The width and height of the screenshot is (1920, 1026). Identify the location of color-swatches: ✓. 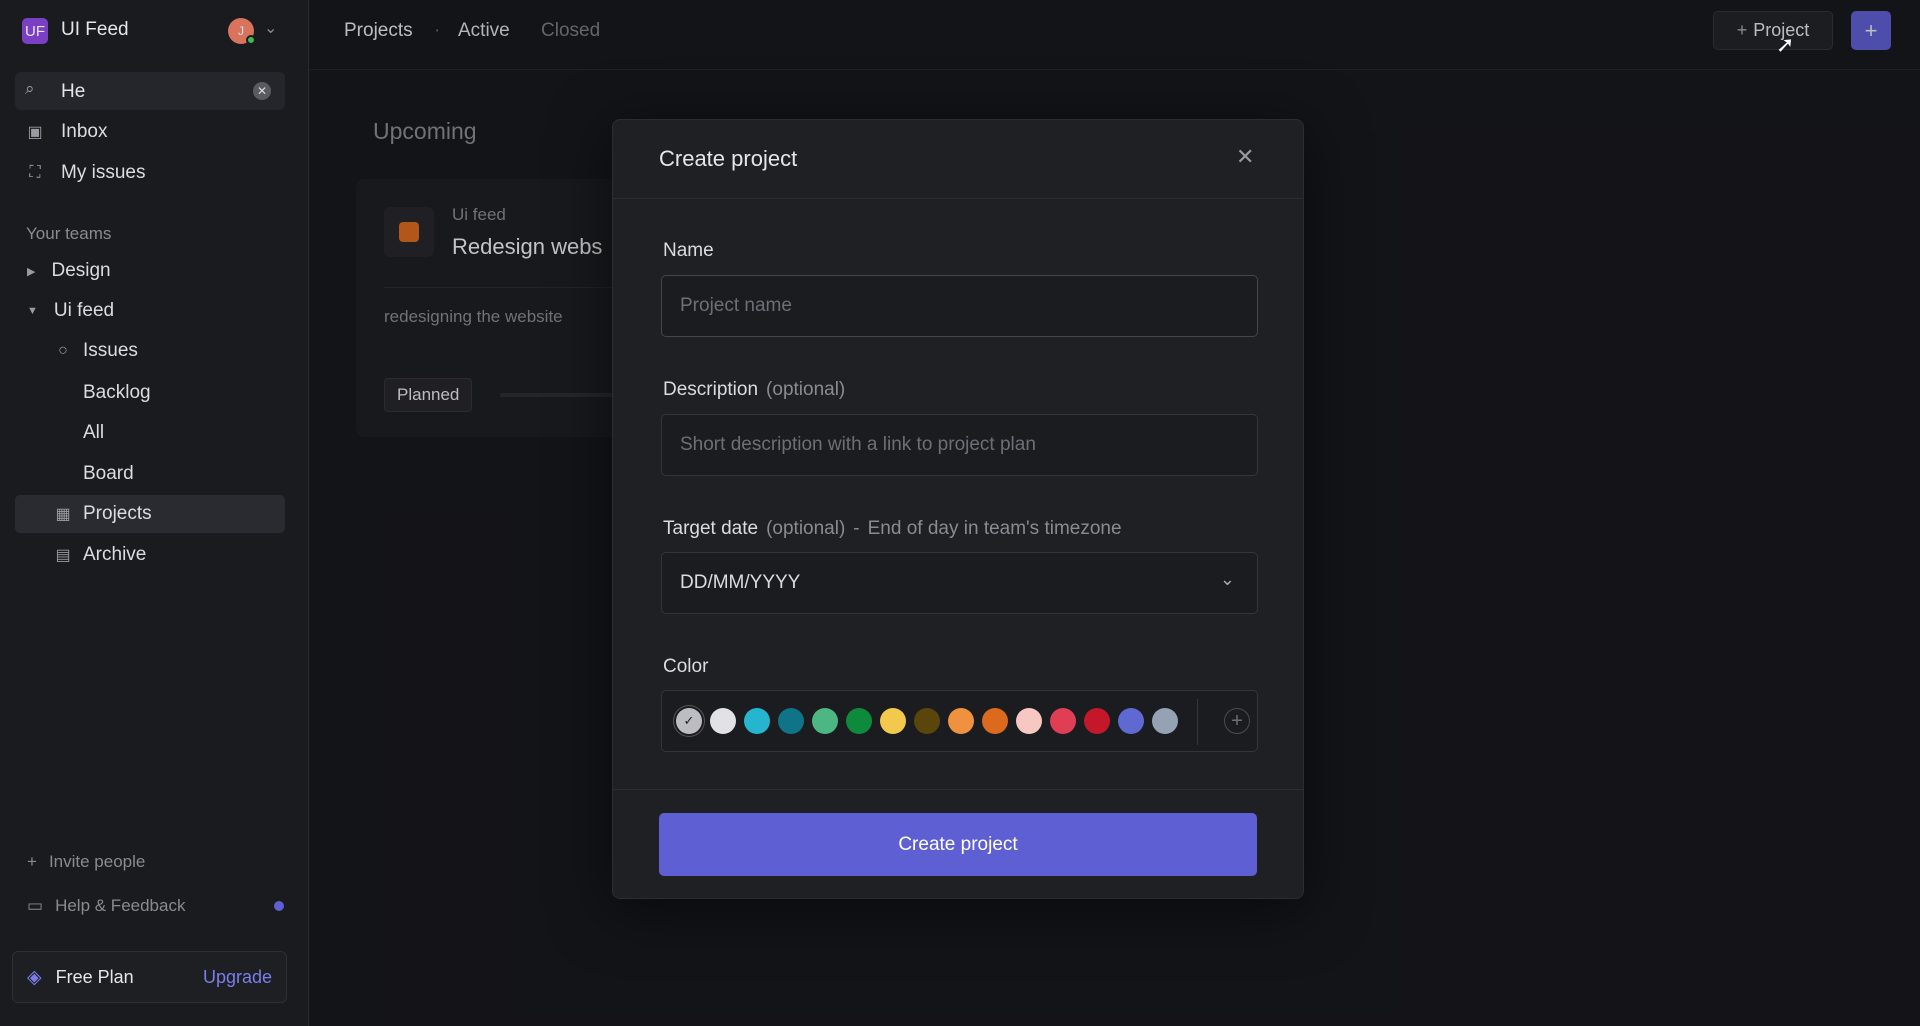
(931, 721).